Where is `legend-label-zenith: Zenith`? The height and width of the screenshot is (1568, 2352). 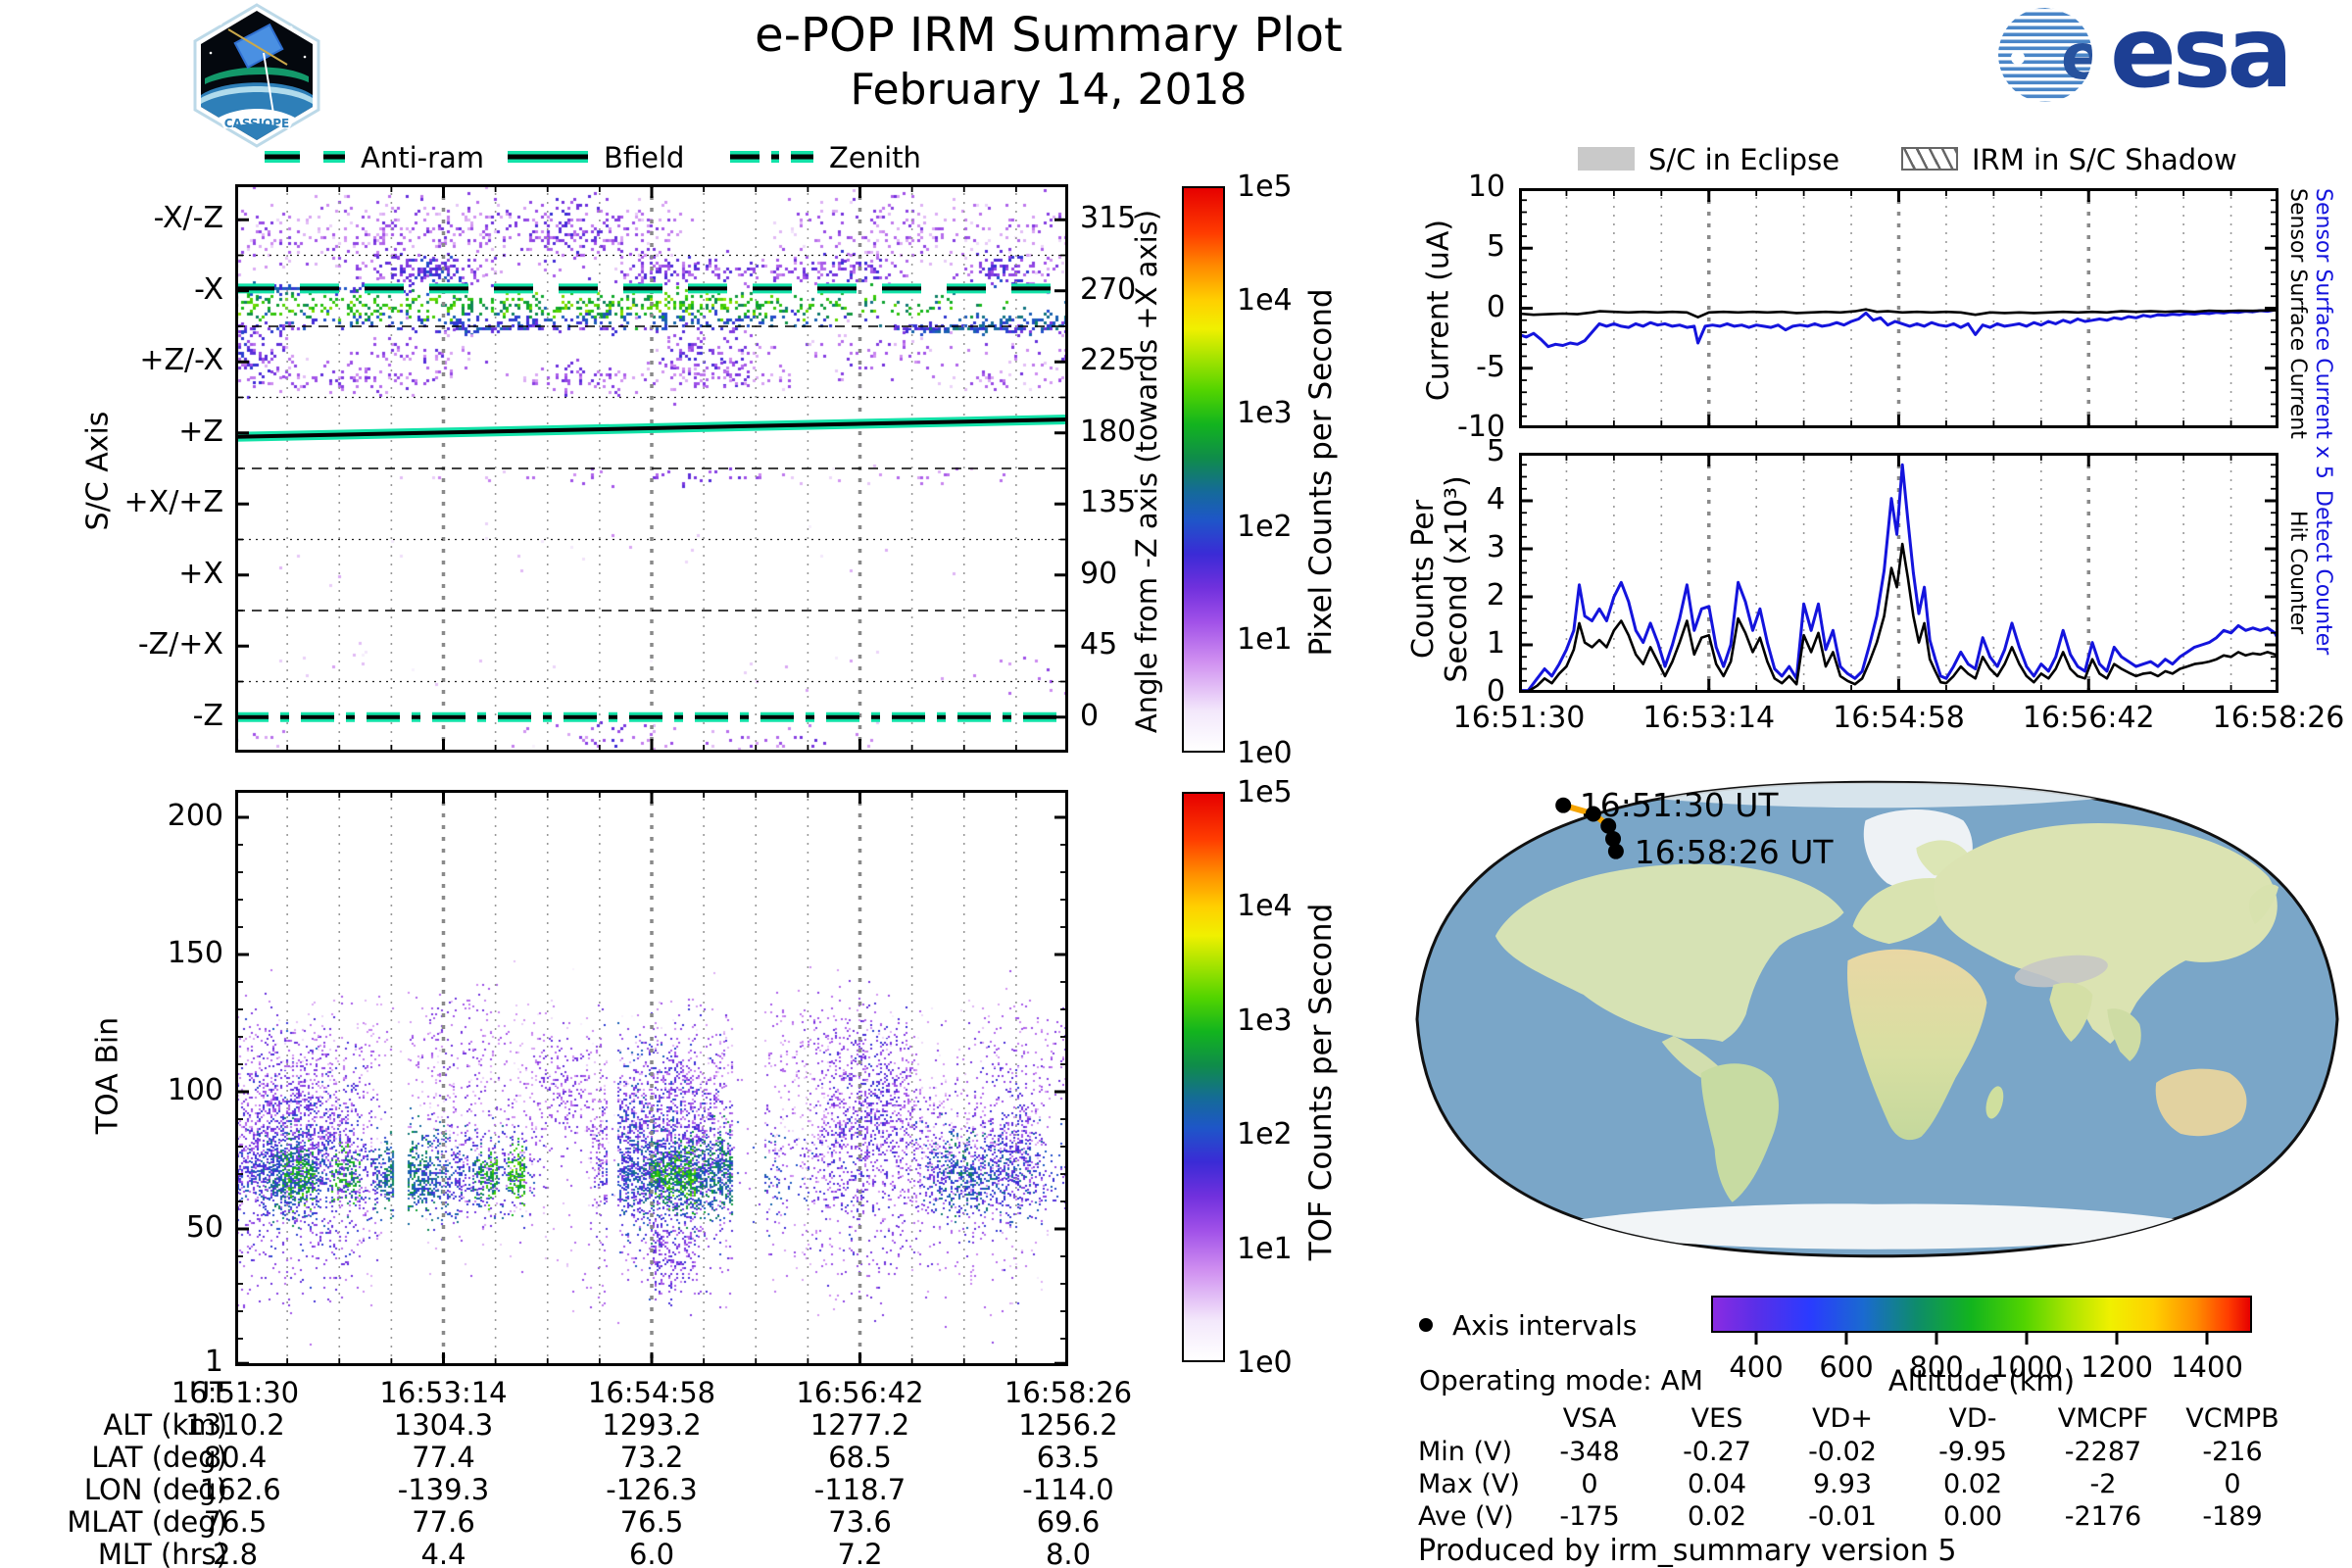
legend-label-zenith: Zenith is located at coordinates (875, 157).